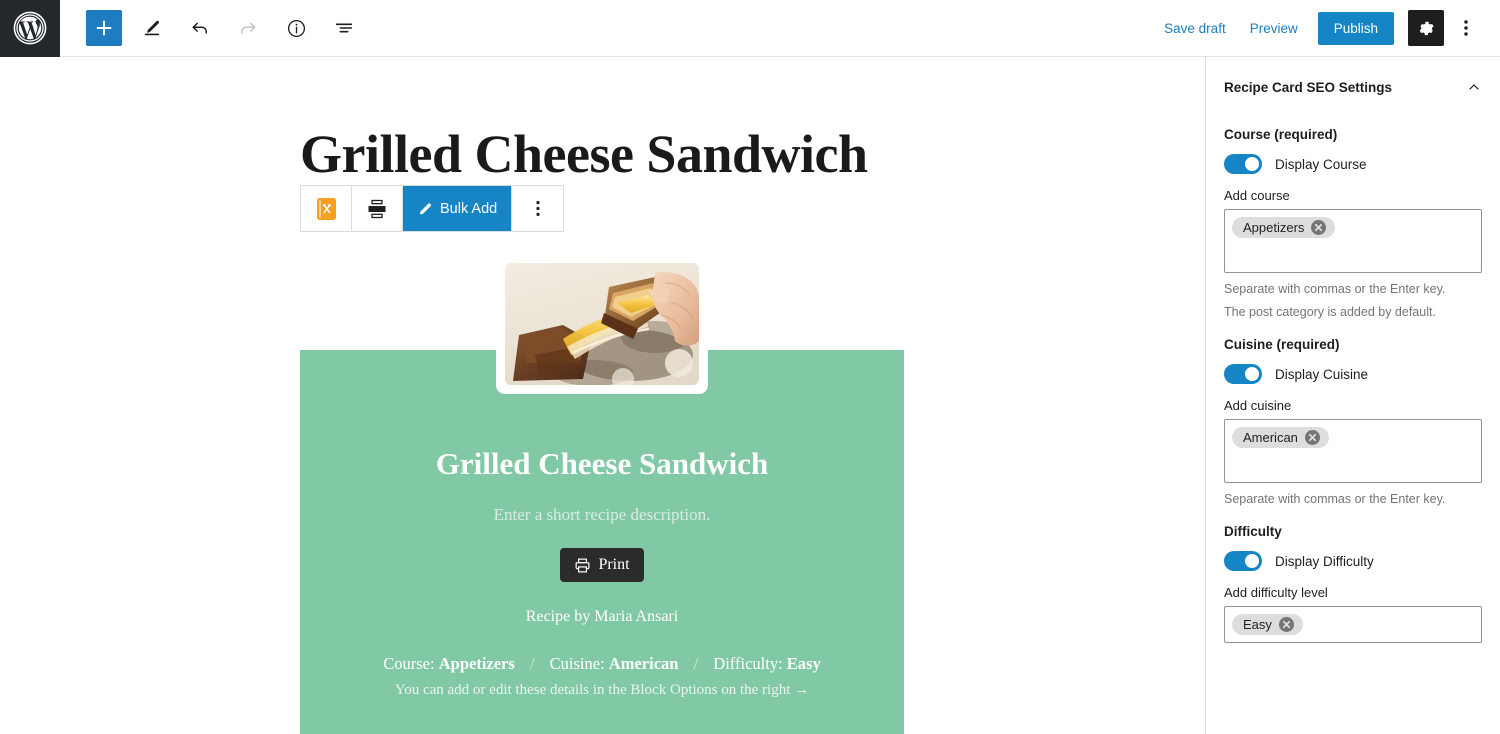 Image resolution: width=1500 pixels, height=734 pixels. I want to click on meta-difficulty: Difficulty: Easy, so click(767, 663).